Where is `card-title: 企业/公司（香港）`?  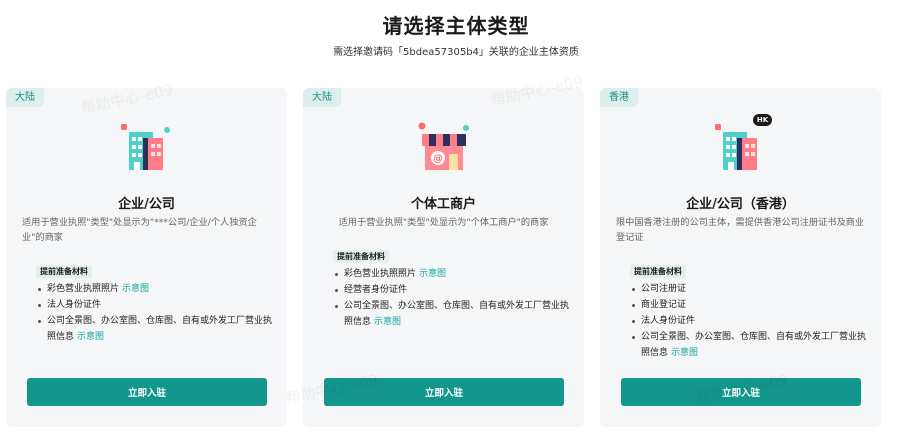 card-title: 企业/公司（香港） is located at coordinates (740, 204).